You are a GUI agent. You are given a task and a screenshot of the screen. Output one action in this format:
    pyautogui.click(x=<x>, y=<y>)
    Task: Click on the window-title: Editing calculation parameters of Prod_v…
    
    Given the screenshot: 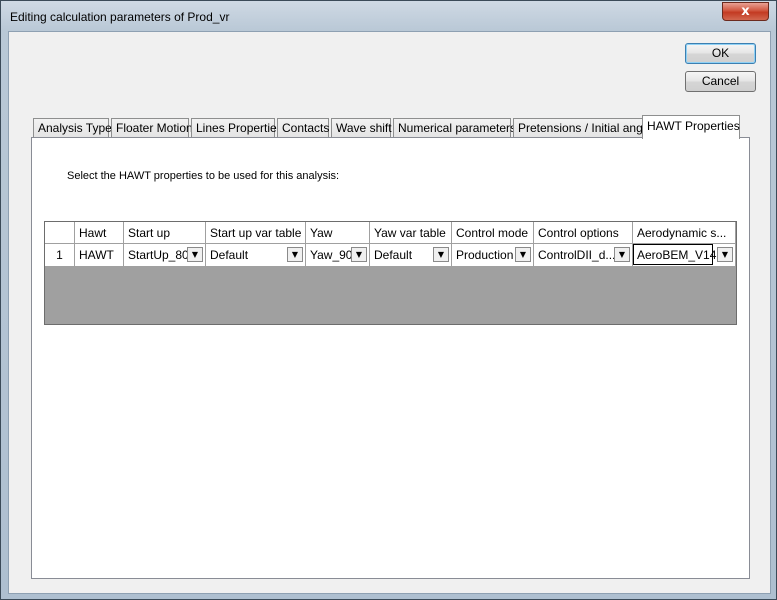 What is the action you would take?
    pyautogui.click(x=120, y=17)
    